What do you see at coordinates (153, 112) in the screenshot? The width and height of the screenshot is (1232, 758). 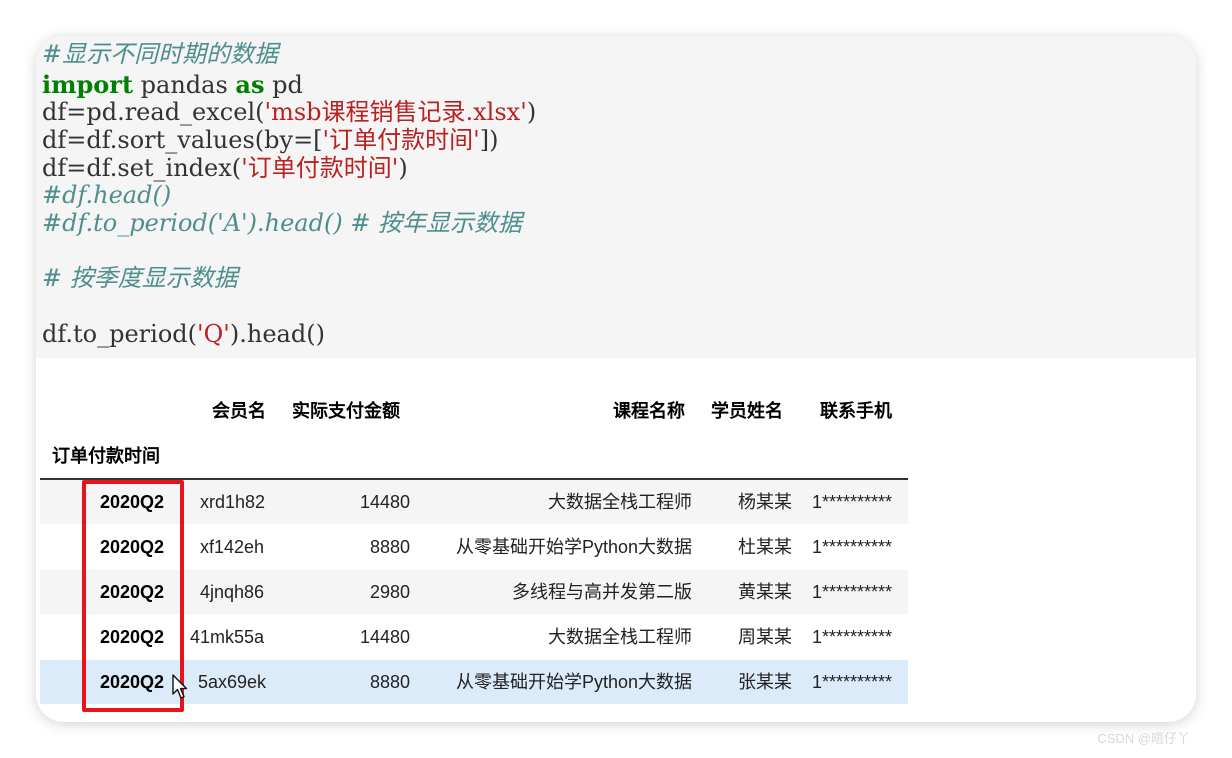 I see `code-text: df=pd.read_excel(` at bounding box center [153, 112].